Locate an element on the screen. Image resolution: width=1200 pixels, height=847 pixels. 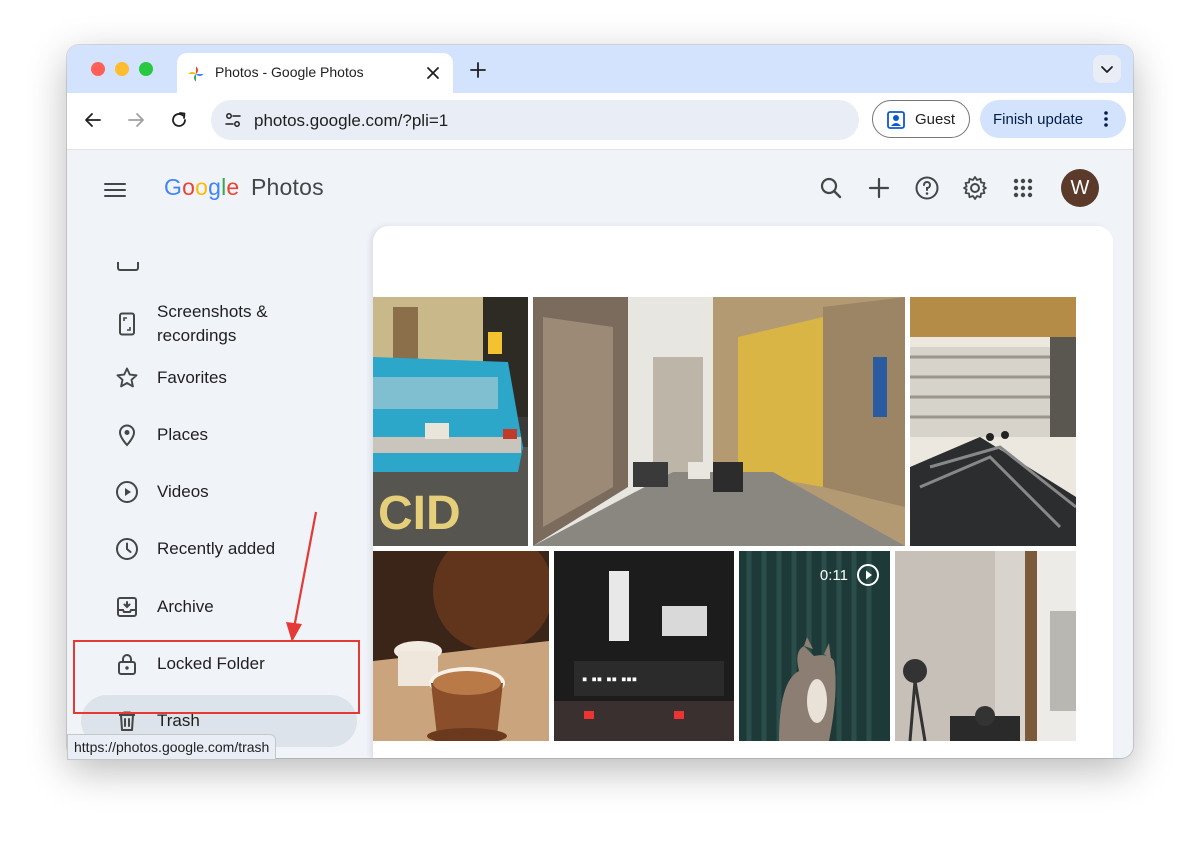
sidebar-item-label: Screenshots & recordings is located at coordinates (212, 323).